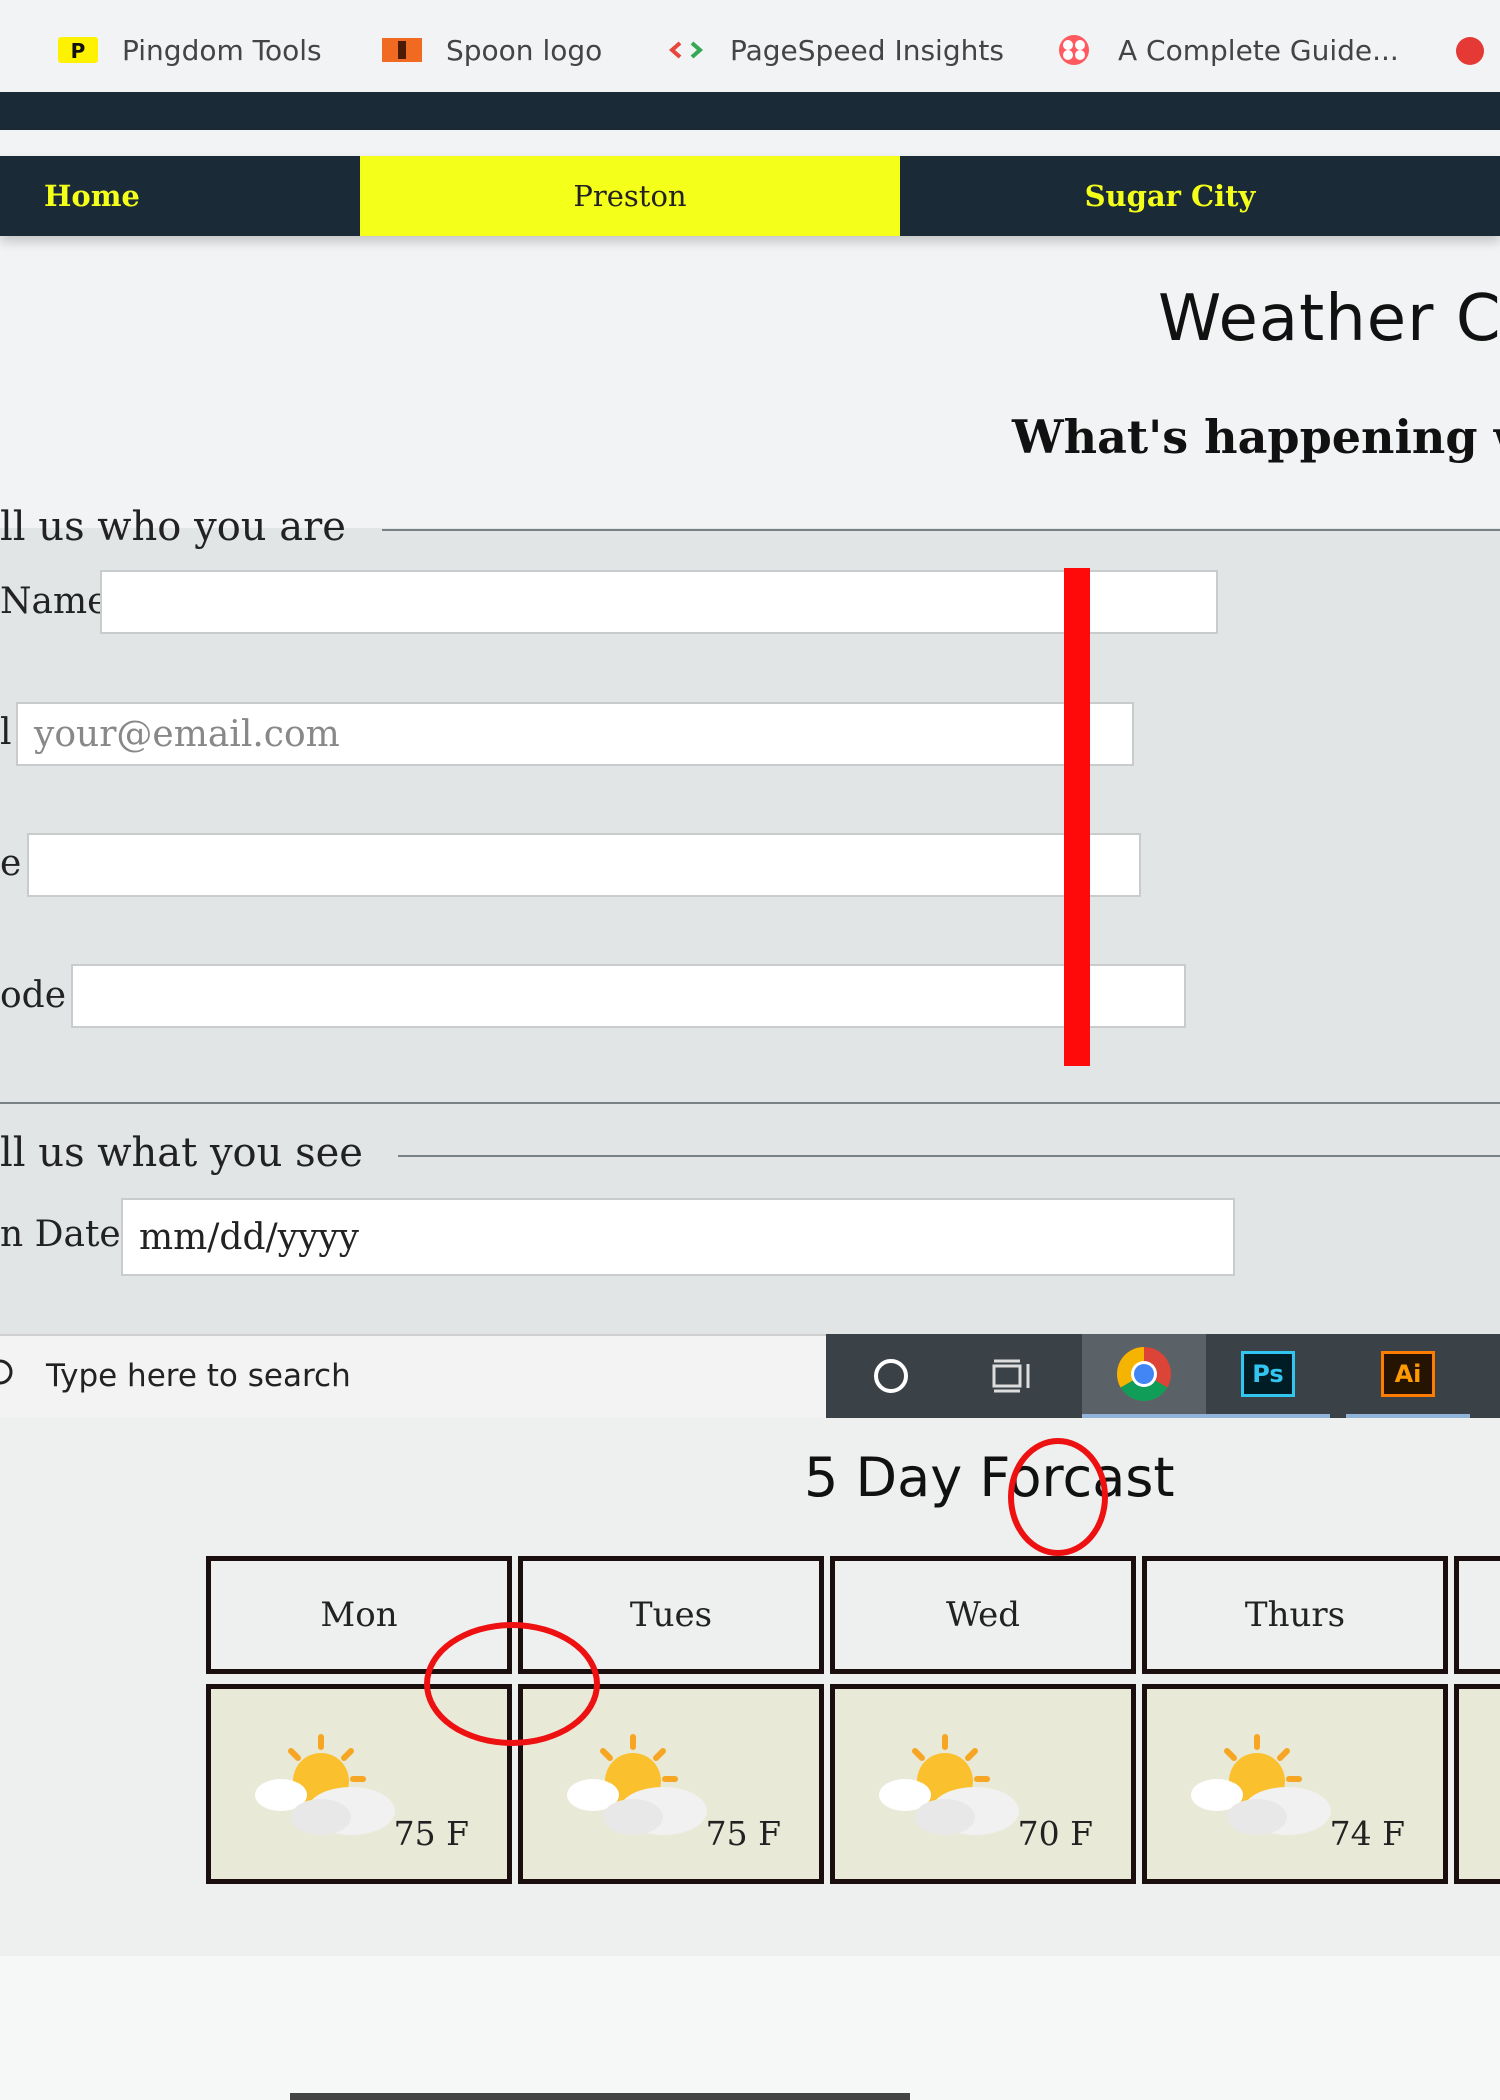 The height and width of the screenshot is (2100, 1500). Describe the element at coordinates (1074, 50) in the screenshot. I see `guide-icon` at that location.